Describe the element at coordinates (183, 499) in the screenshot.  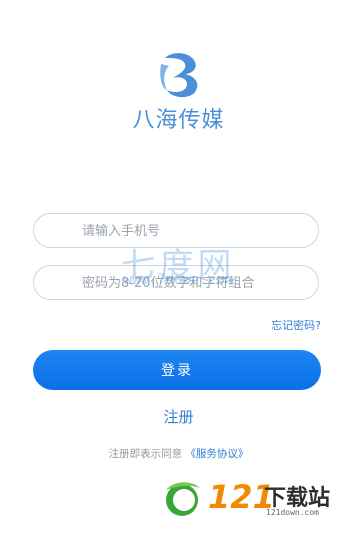
I see `green-ball-logo-icon` at that location.